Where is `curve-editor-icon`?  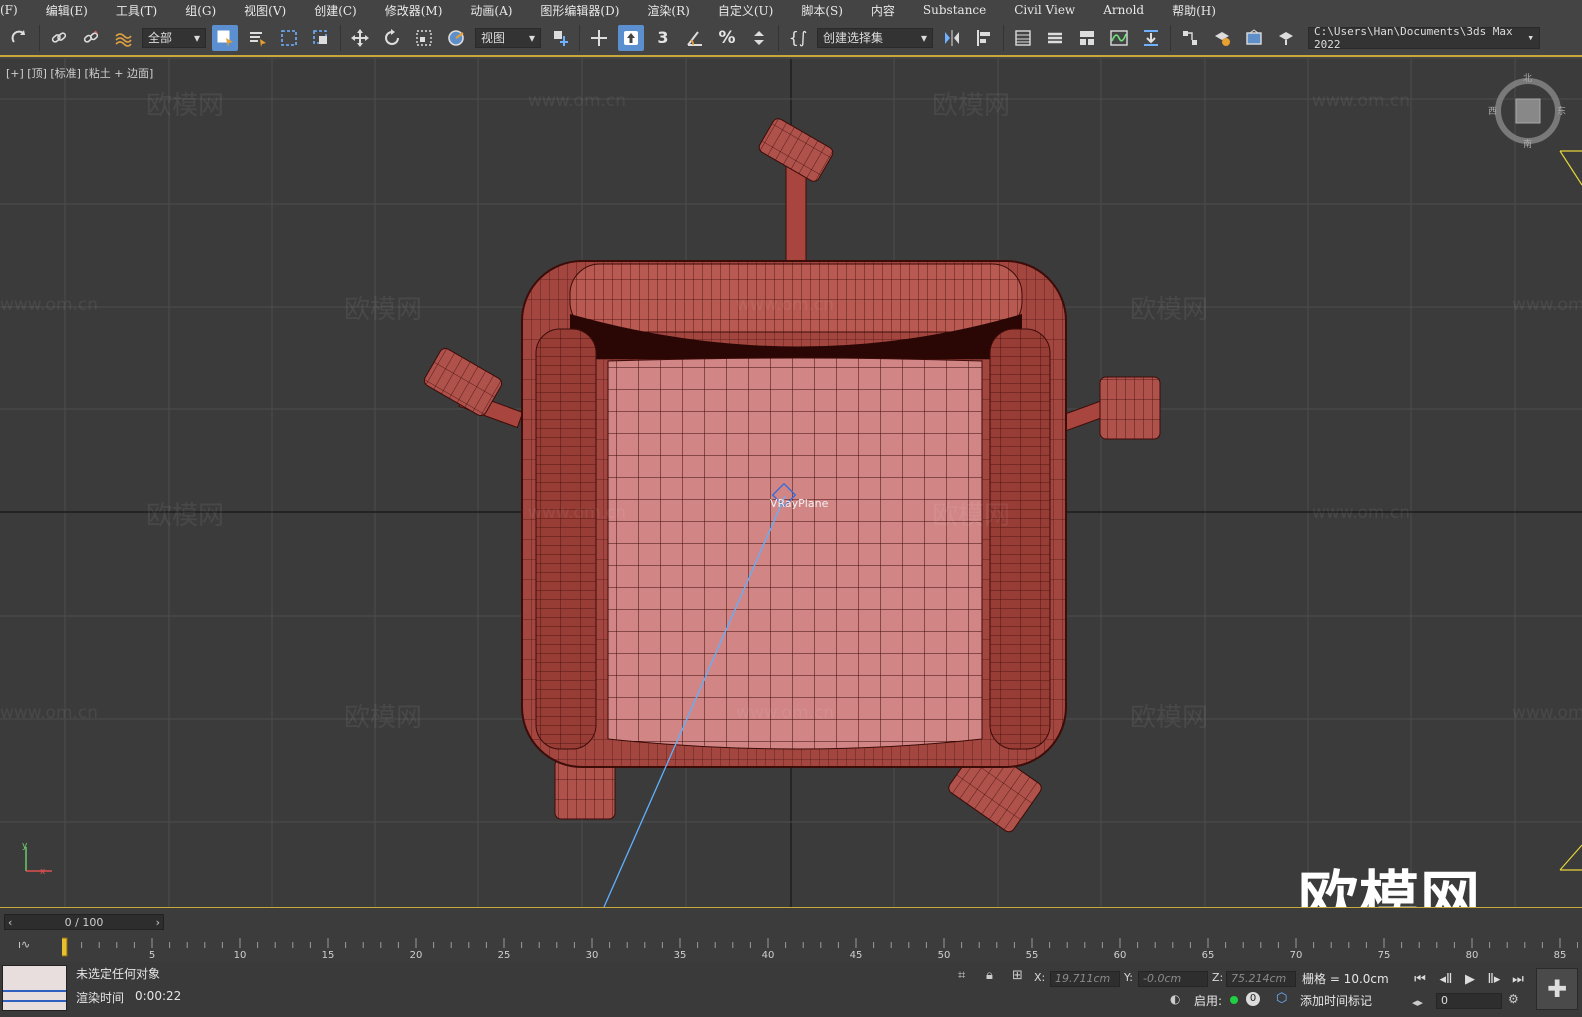
curve-editor-icon is located at coordinates (1119, 38).